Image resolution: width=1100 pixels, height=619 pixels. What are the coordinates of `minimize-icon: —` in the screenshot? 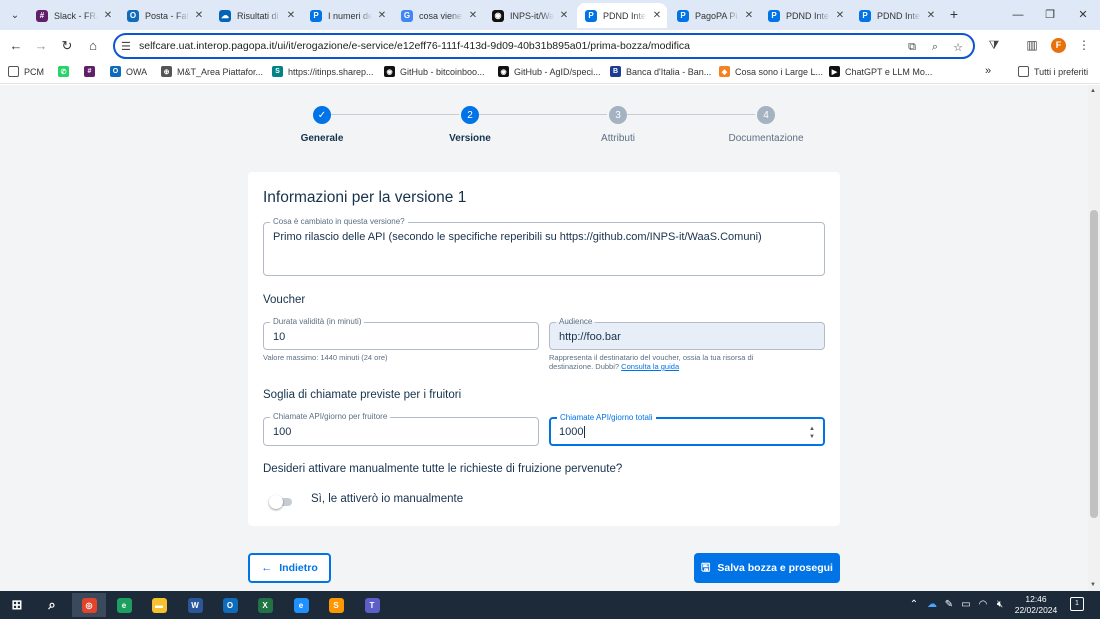 It's located at (1018, 15).